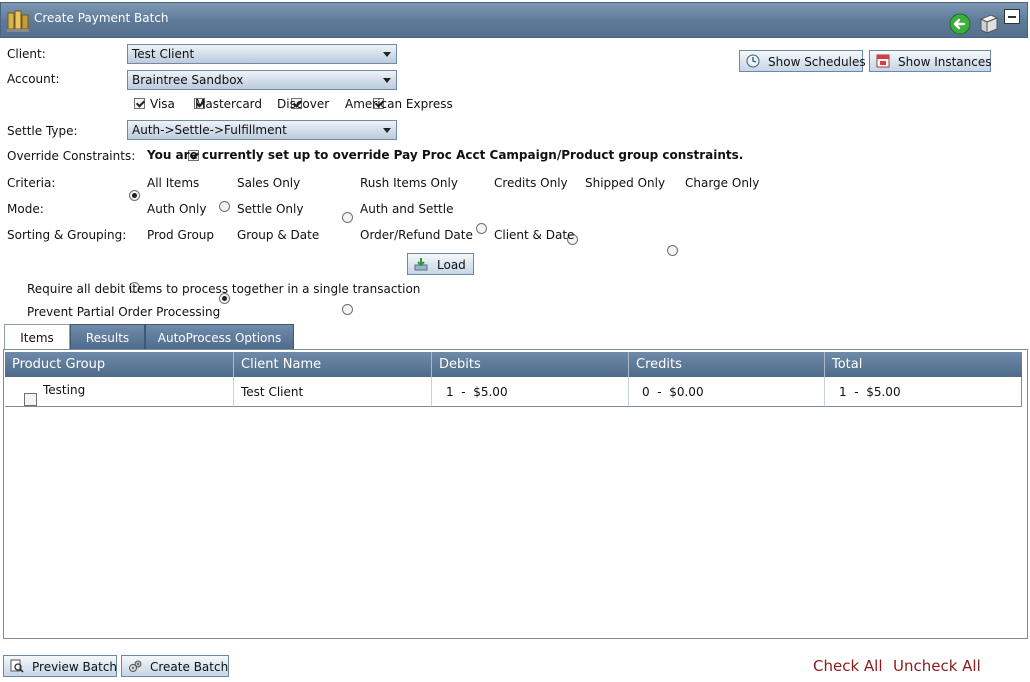 This screenshot has width=1030, height=682. I want to click on create-batch-button: Create Batch, so click(175, 666).